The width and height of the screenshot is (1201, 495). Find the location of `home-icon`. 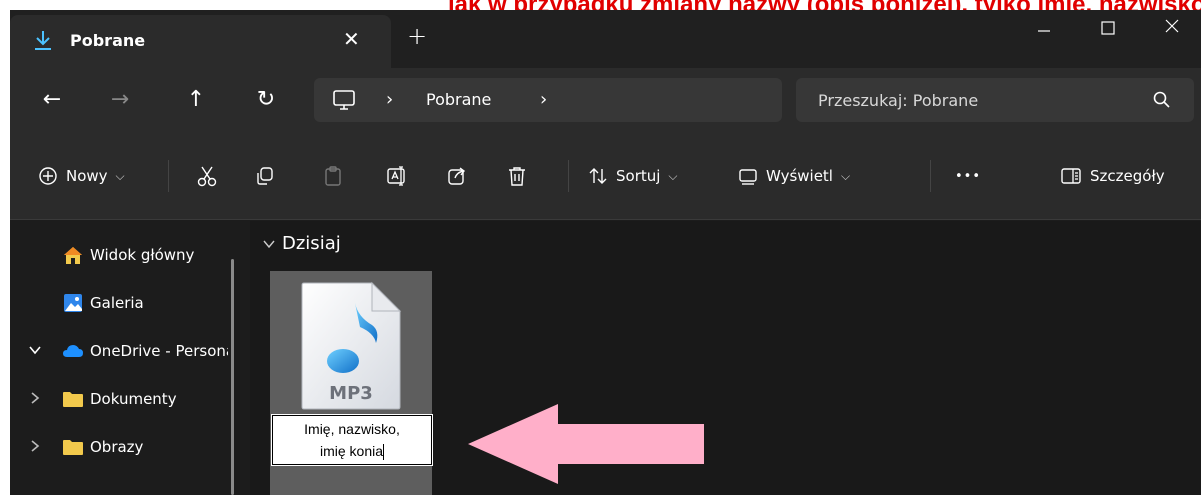

home-icon is located at coordinates (73, 255).